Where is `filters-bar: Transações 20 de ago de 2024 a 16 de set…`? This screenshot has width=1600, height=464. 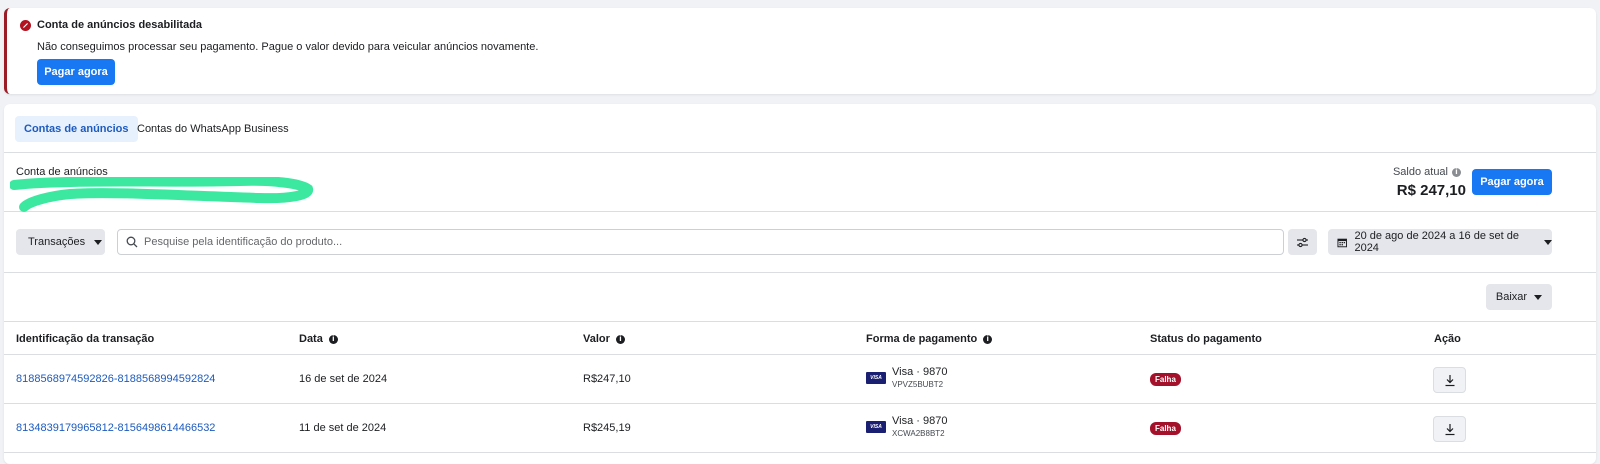
filters-bar: Transações 20 de ago de 2024 a 16 de set… is located at coordinates (800, 242).